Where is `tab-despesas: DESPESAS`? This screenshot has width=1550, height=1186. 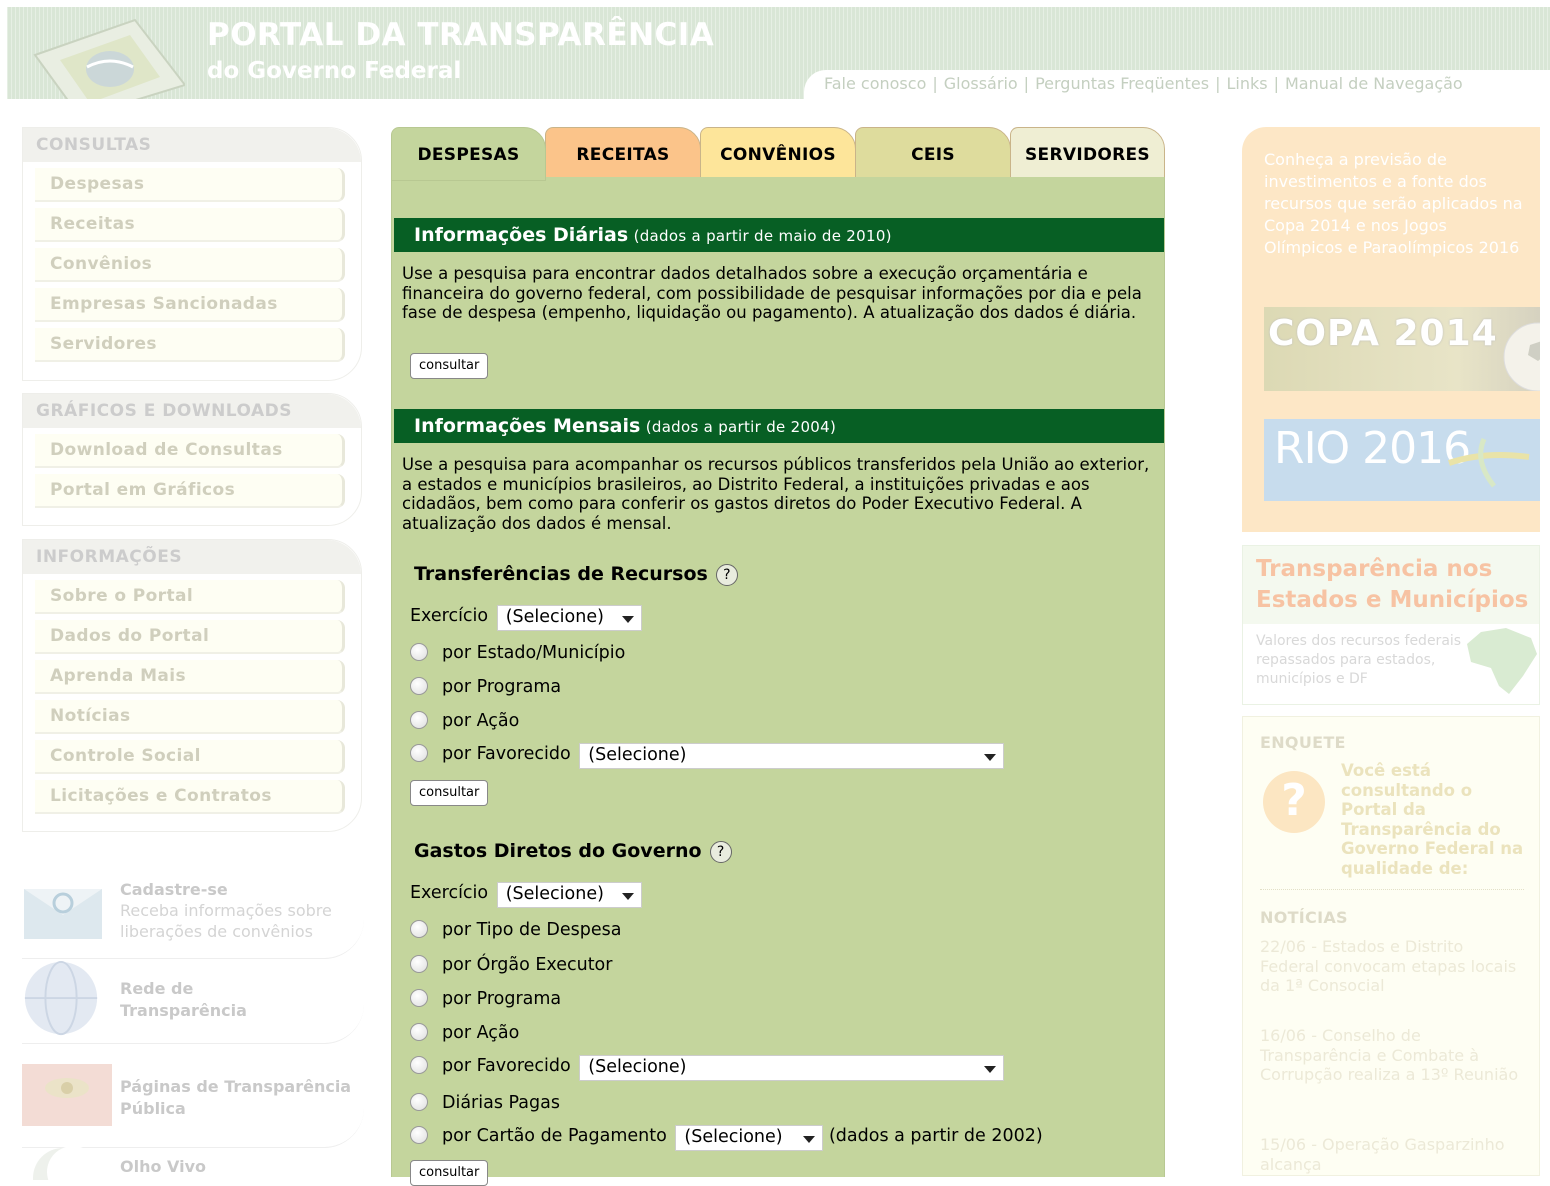 tab-despesas: DESPESAS is located at coordinates (468, 154).